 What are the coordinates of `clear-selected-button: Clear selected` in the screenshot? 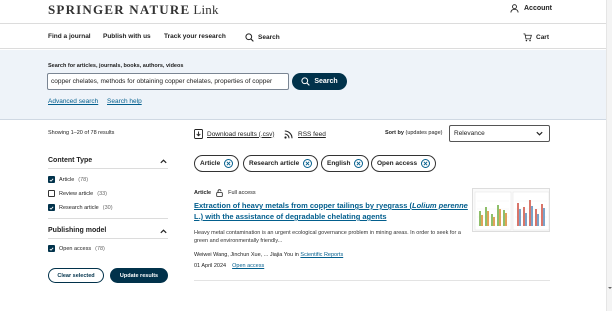 It's located at (76, 275).